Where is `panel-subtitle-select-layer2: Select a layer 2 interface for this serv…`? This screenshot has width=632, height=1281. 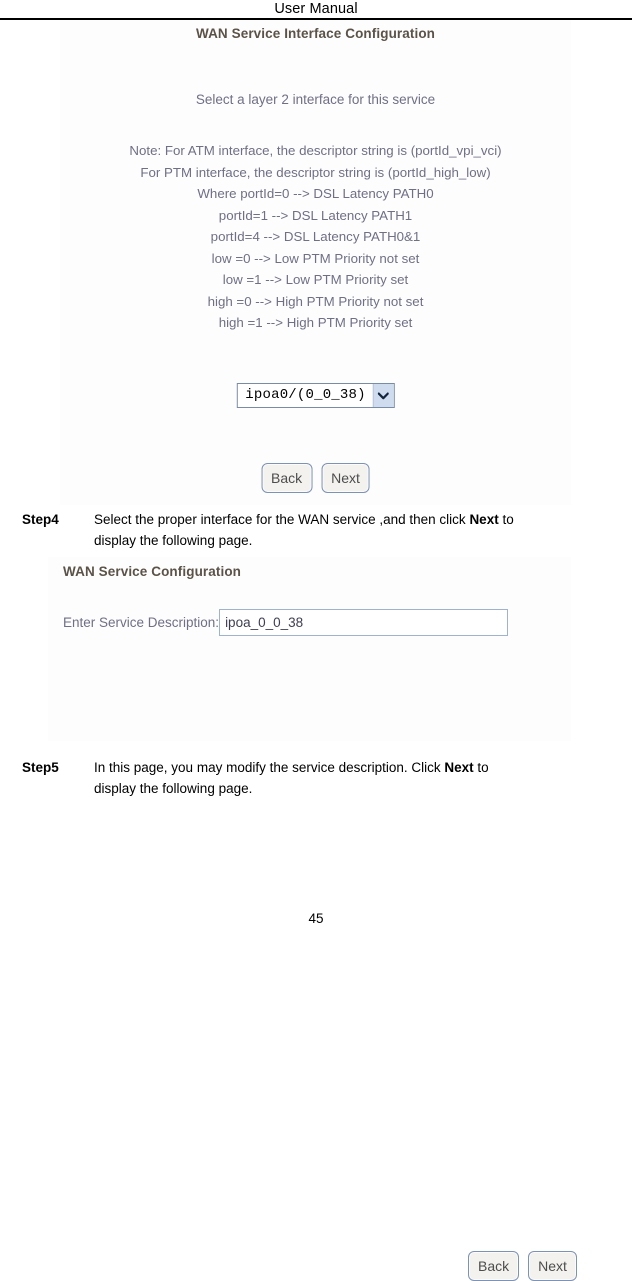
panel-subtitle-select-layer2: Select a layer 2 interface for this serv… is located at coordinates (315, 99).